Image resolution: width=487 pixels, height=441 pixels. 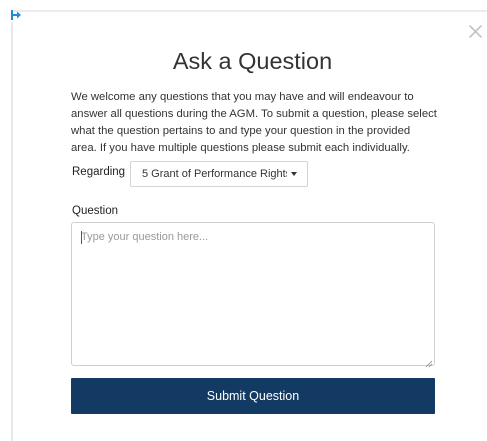 What do you see at coordinates (429, 361) in the screenshot?
I see `resize-handle-icon` at bounding box center [429, 361].